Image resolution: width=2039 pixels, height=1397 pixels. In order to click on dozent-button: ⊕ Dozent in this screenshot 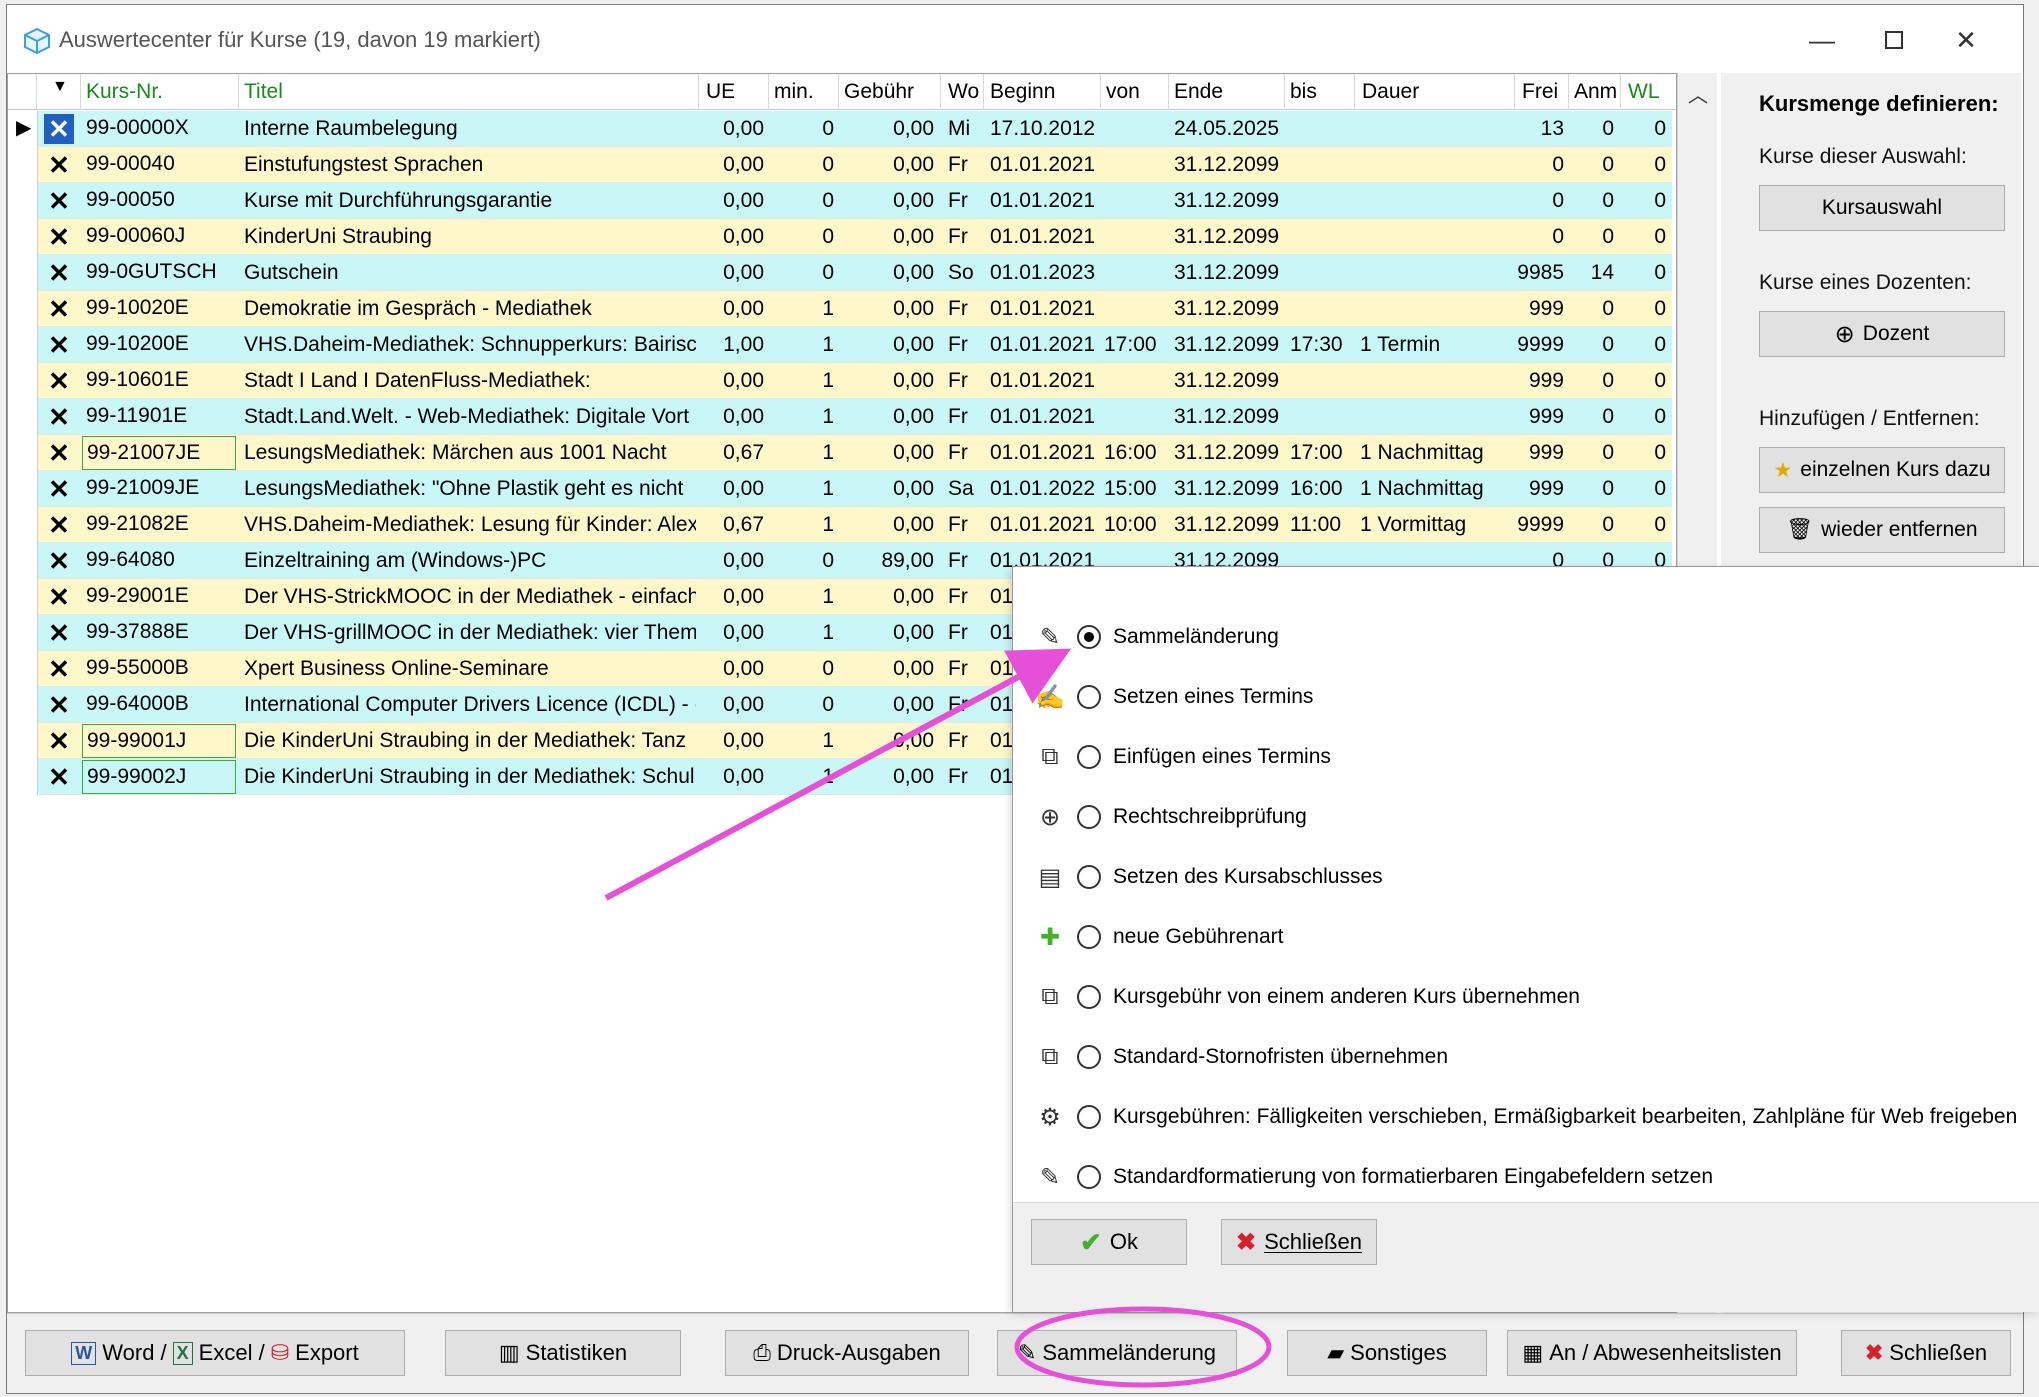, I will do `click(1882, 334)`.